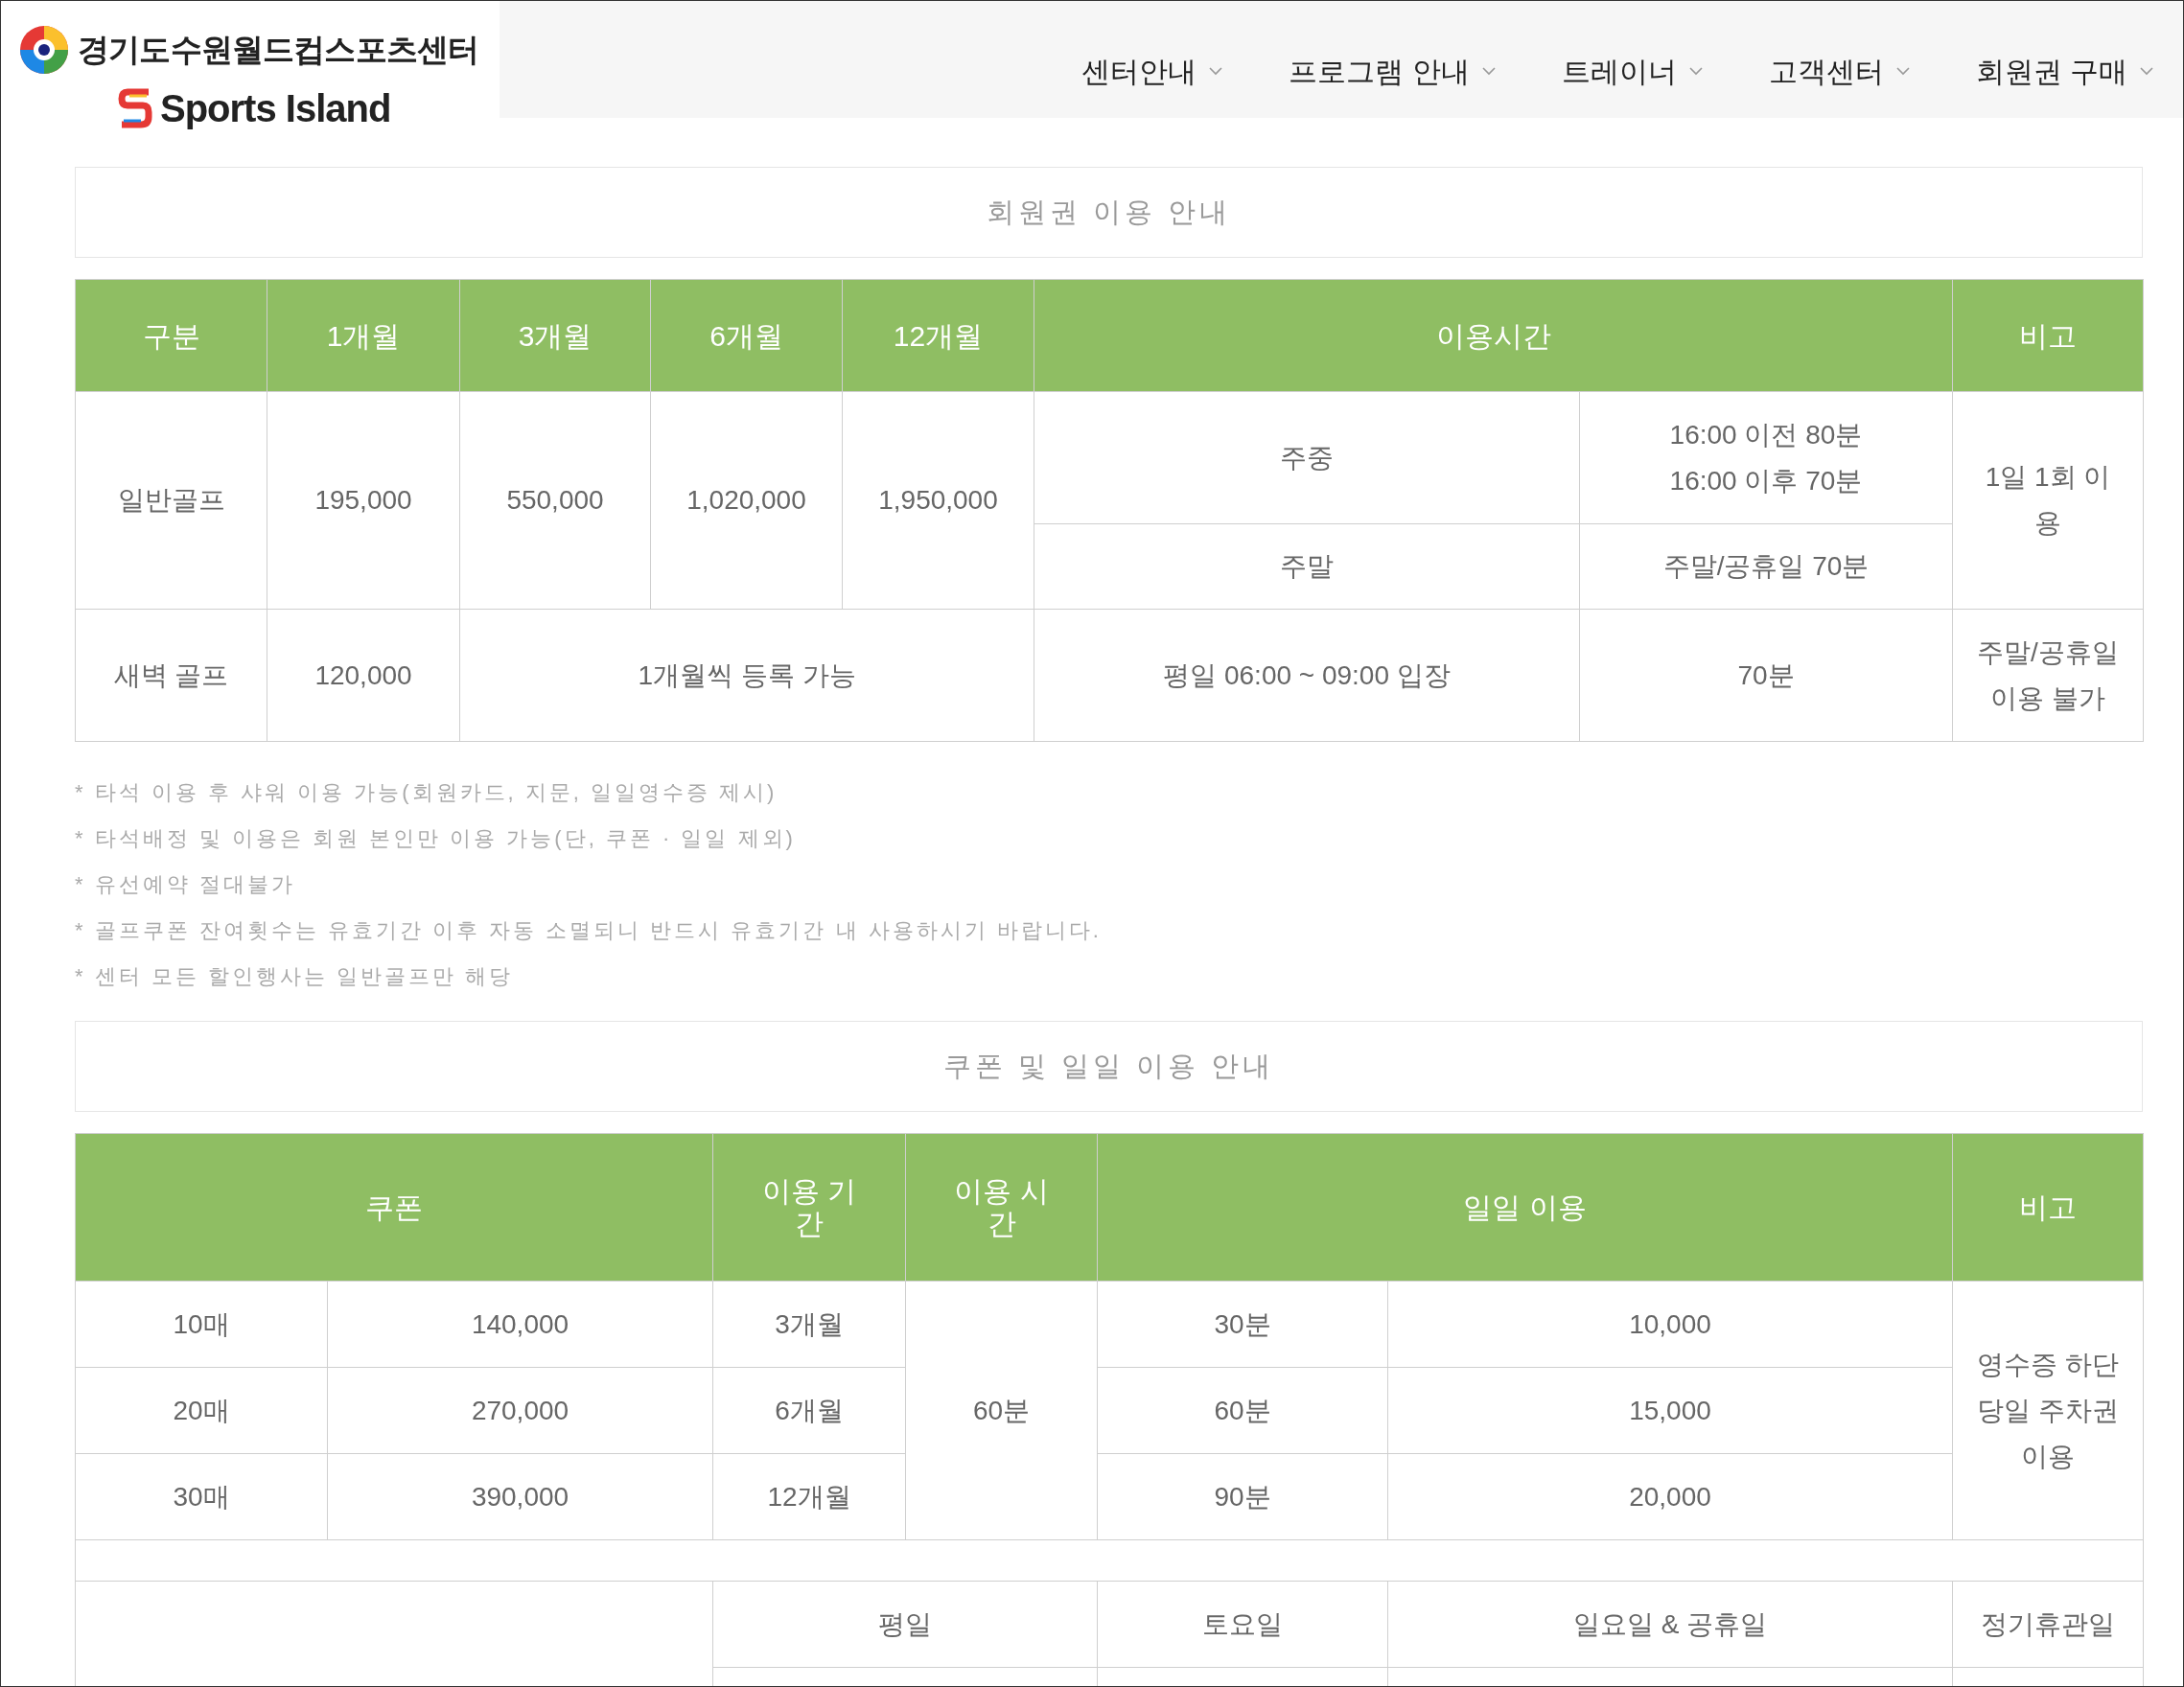 Image resolution: width=2184 pixels, height=1687 pixels. Describe the element at coordinates (295, 976) in the screenshot. I see `notice-text: * 센터 모든 할인행사는 일반골프만 해당` at that location.